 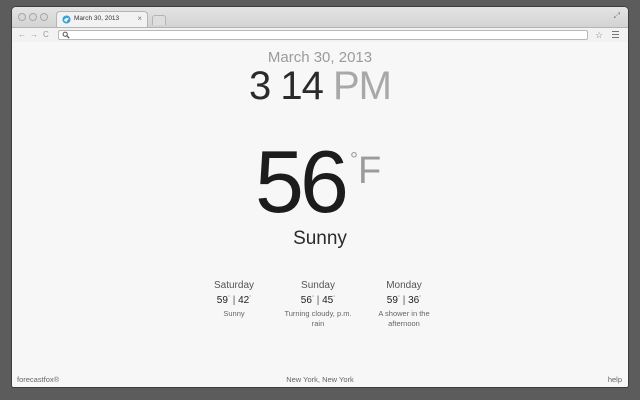 I want to click on address-bar, so click(x=323, y=35).